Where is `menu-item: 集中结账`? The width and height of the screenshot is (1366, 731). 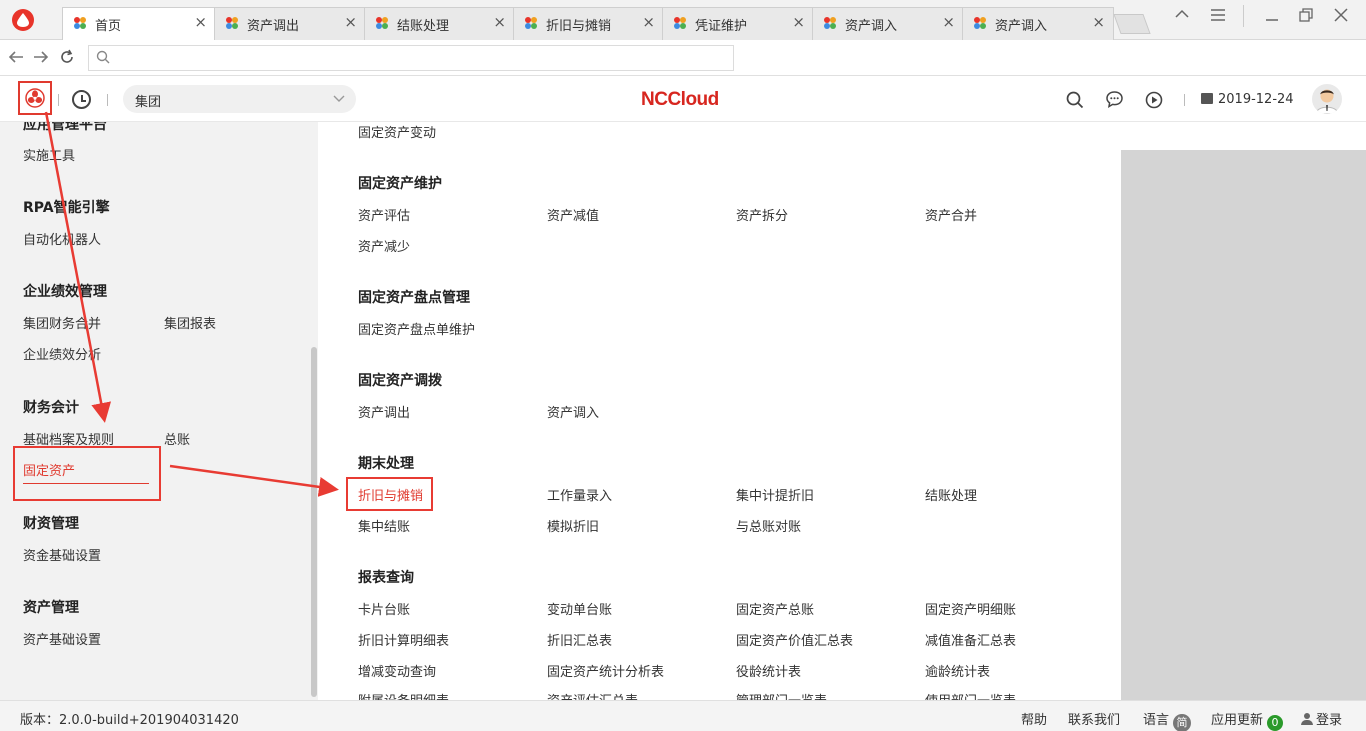
menu-item: 集中结账 is located at coordinates (384, 525).